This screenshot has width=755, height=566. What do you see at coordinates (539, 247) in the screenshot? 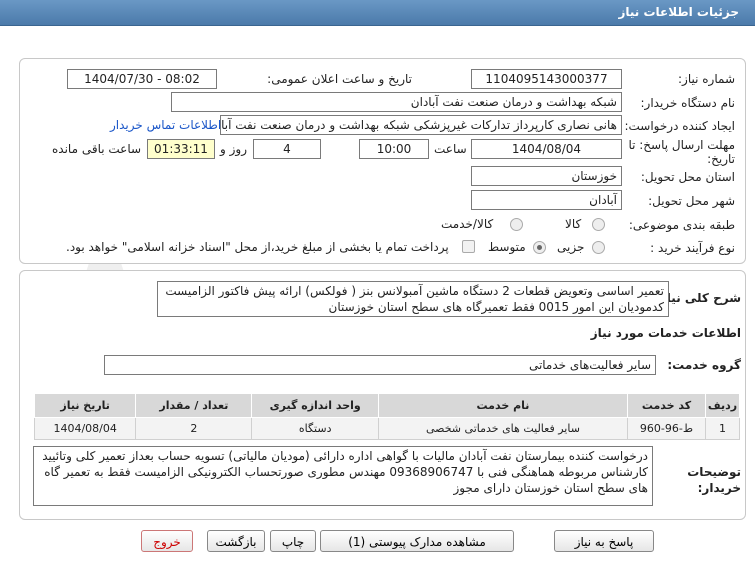
I see `process-medium-radio` at bounding box center [539, 247].